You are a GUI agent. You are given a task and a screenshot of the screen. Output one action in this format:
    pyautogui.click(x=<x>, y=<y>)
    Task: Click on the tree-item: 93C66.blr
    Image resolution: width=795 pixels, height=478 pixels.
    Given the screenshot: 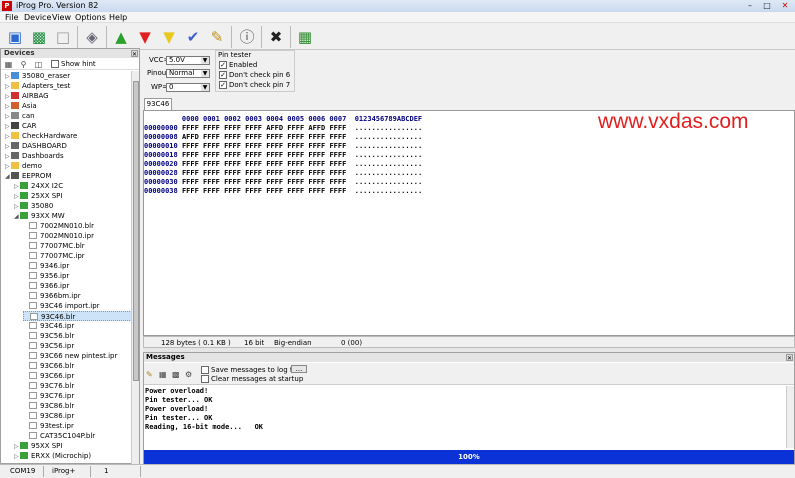 What is the action you would take?
    pyautogui.click(x=48, y=366)
    